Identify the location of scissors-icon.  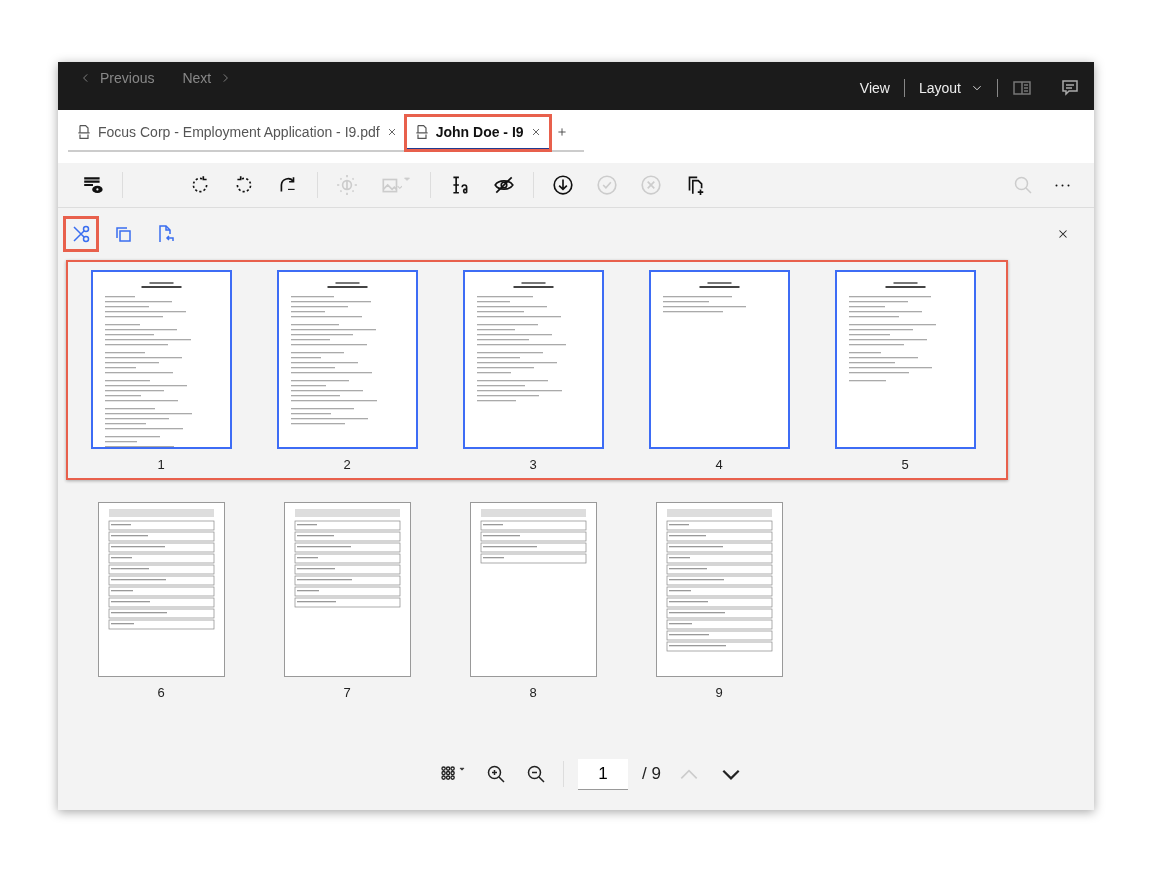
(81, 234).